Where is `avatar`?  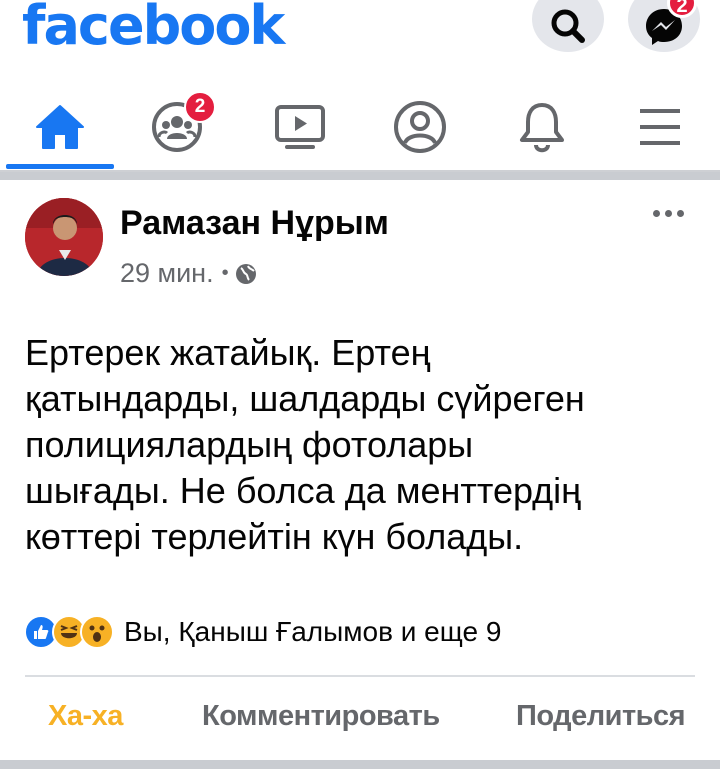 avatar is located at coordinates (64, 237).